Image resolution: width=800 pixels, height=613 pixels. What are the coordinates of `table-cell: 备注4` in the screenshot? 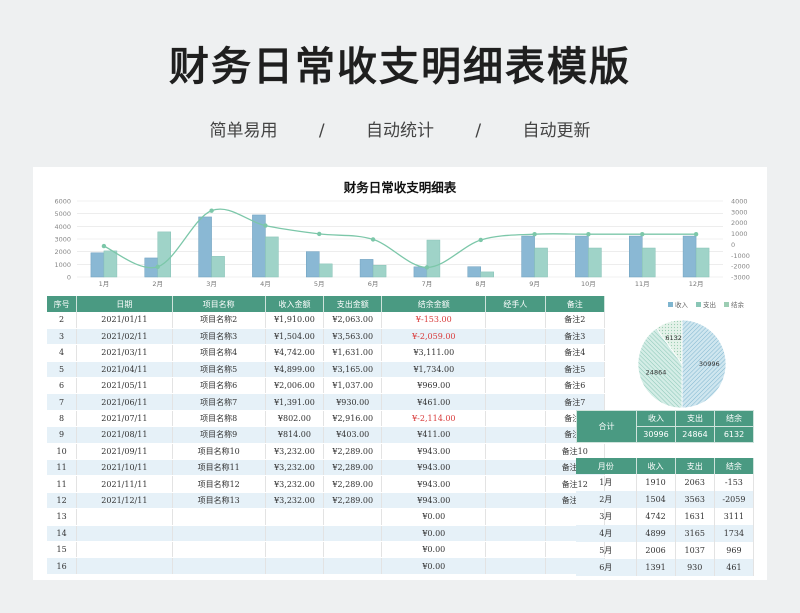 It's located at (575, 353).